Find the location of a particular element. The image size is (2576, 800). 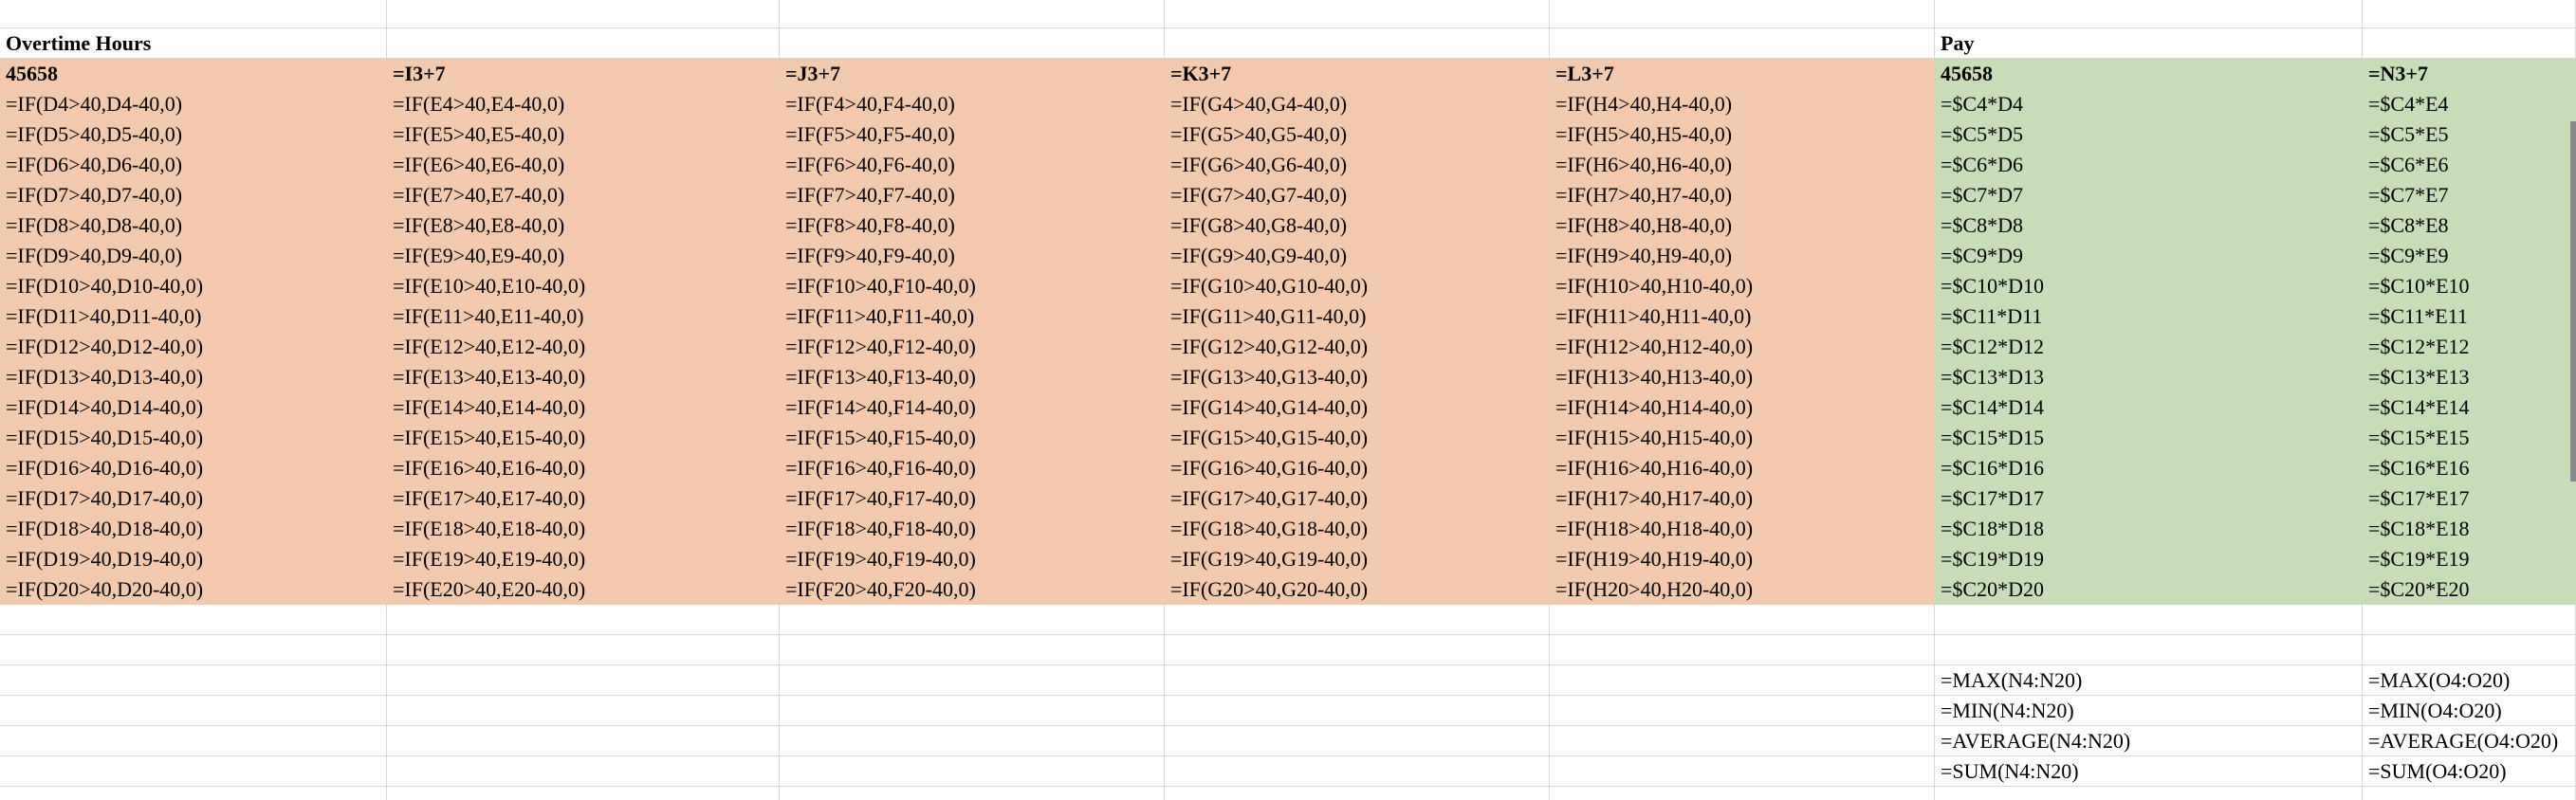

cell: =$C17*D17 is located at coordinates (2149, 498).